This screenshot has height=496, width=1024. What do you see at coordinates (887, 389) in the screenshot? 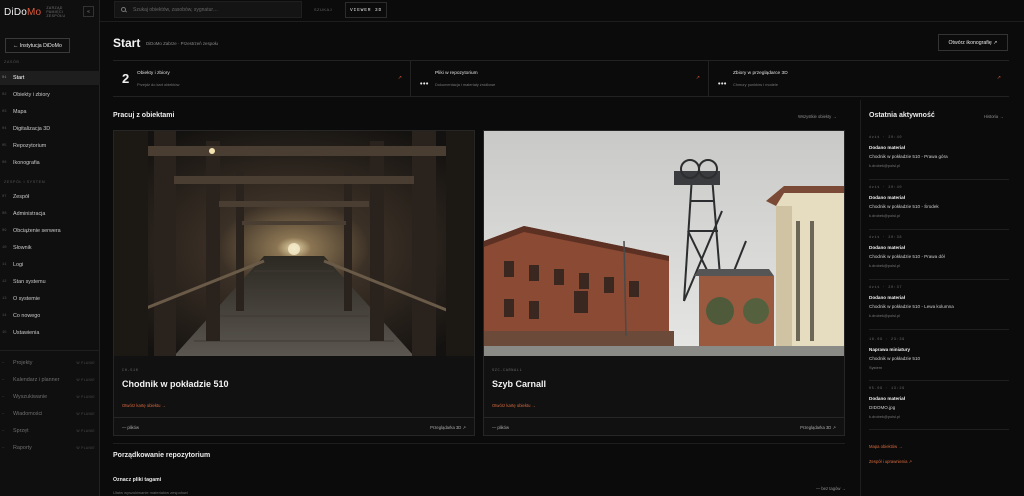
I see `activity-time: 05.09 · 13:29` at bounding box center [887, 389].